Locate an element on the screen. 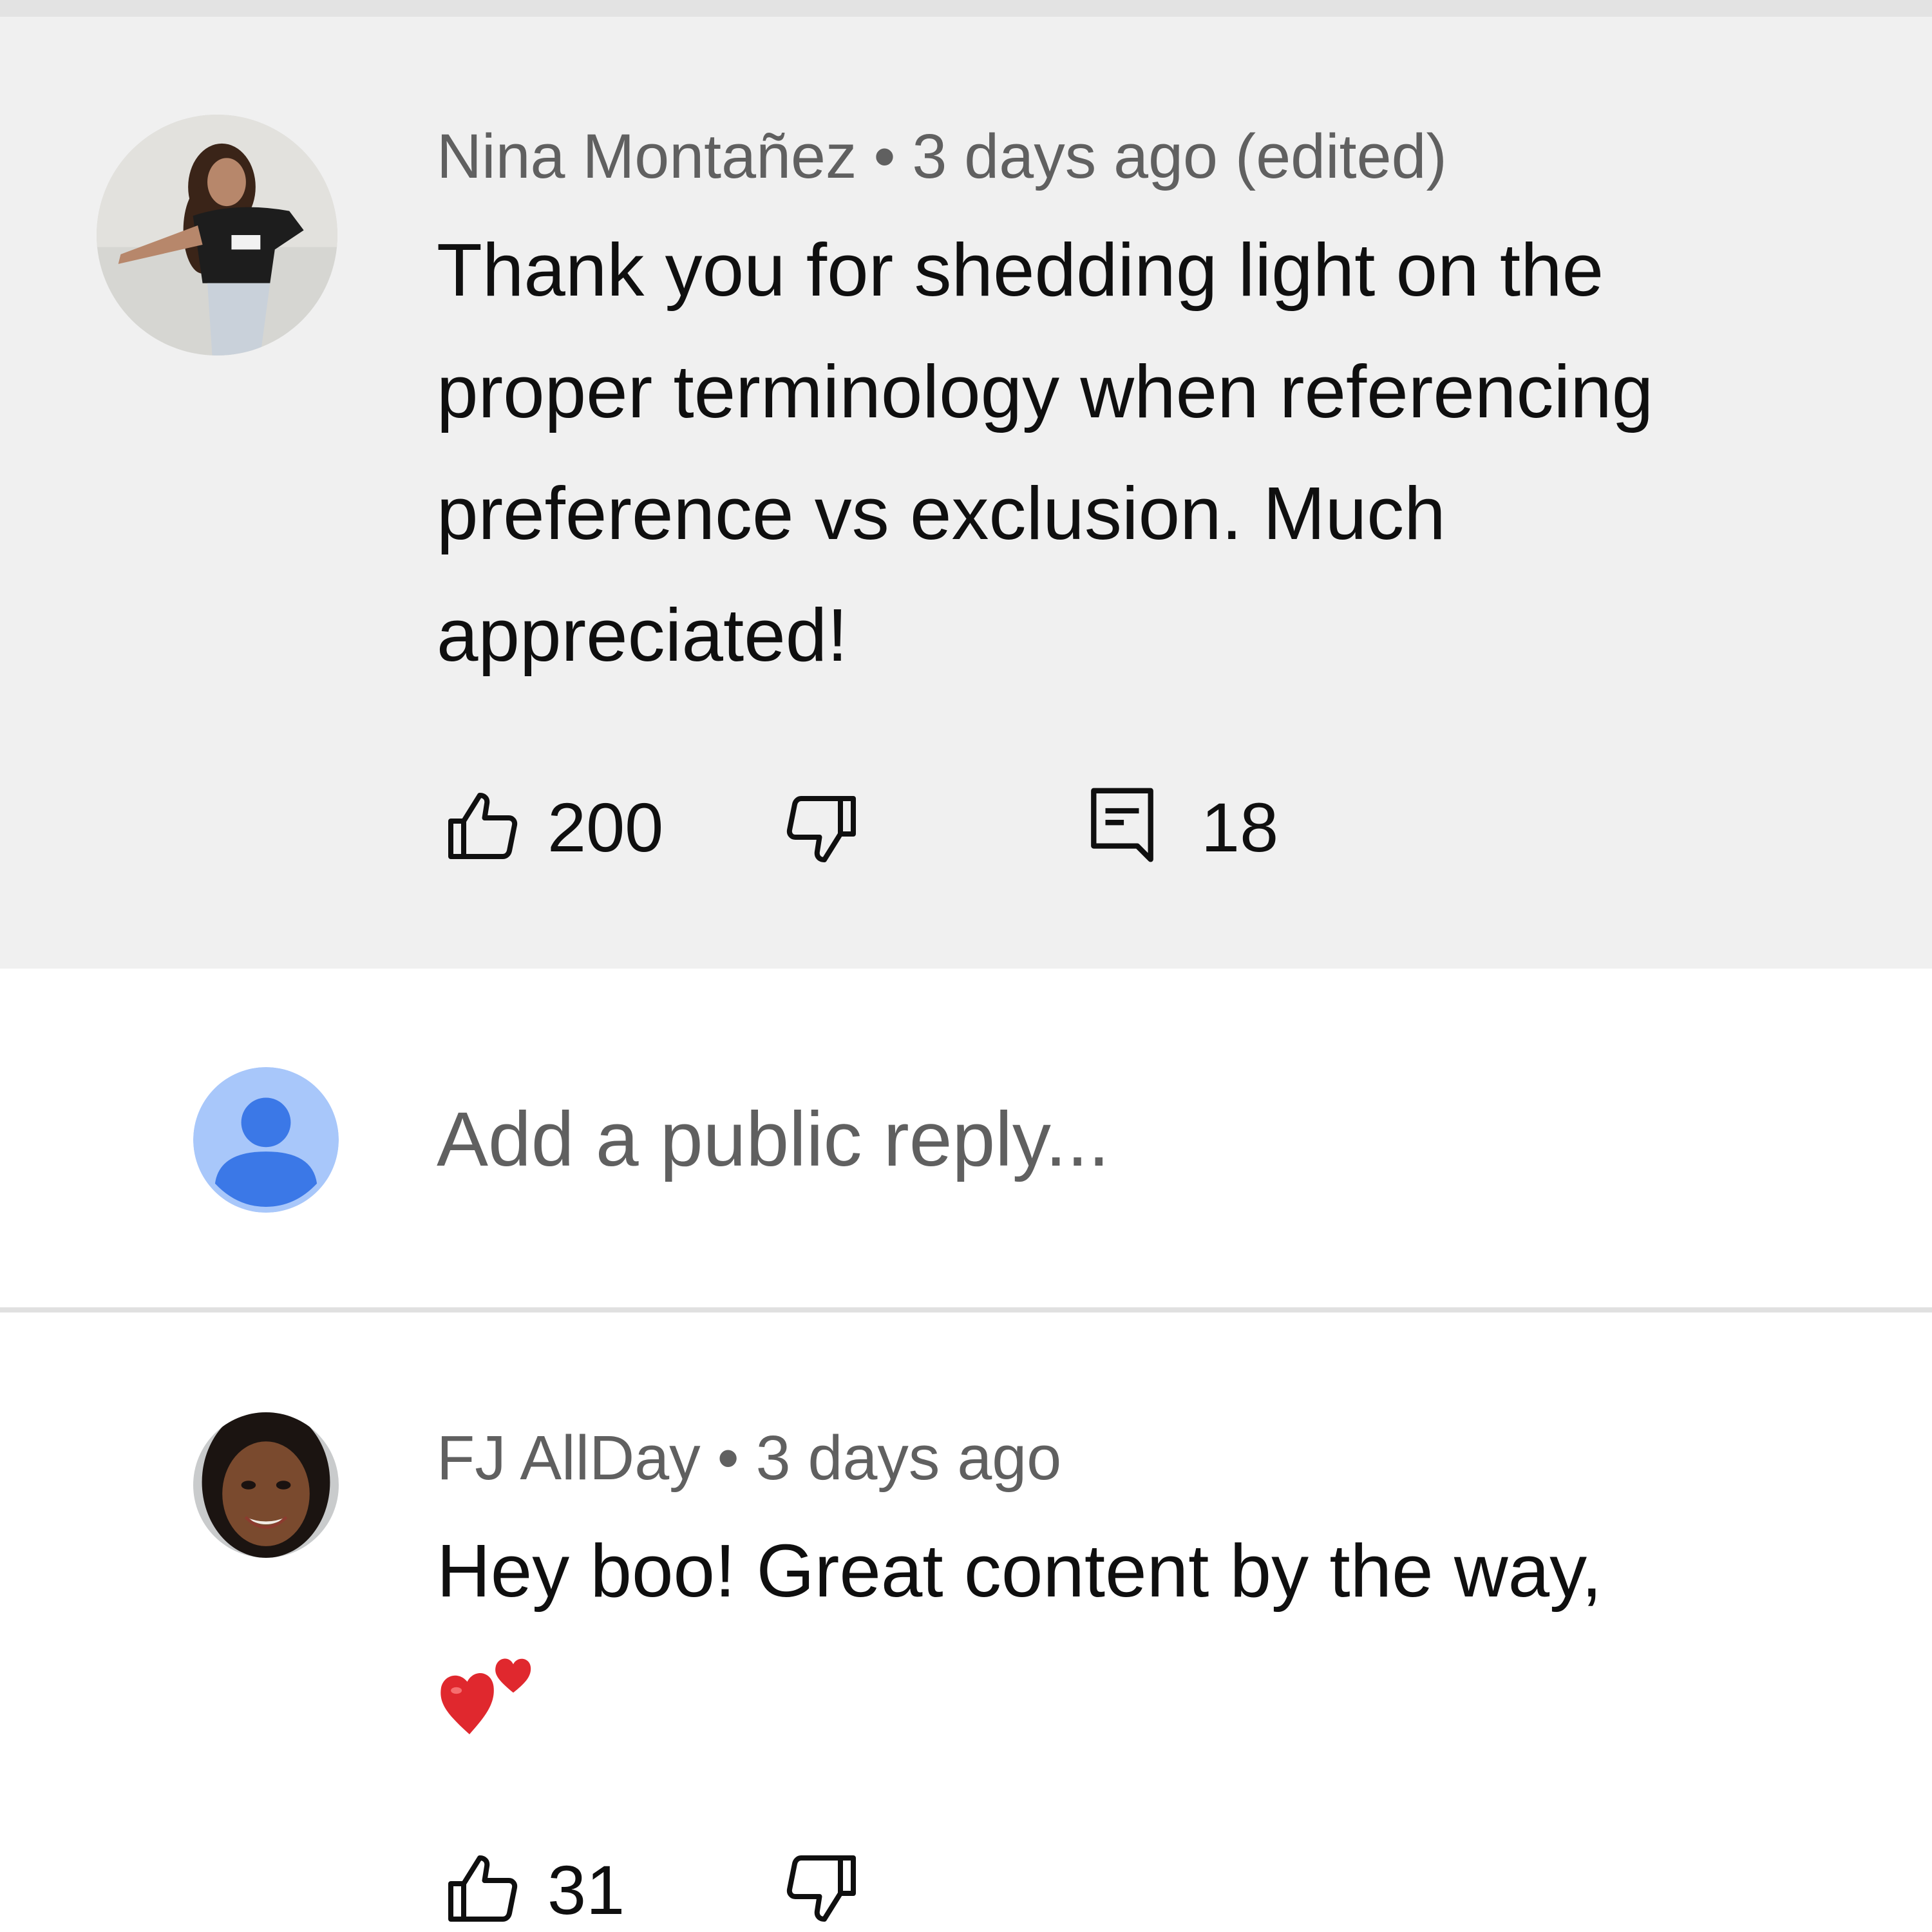 Image resolution: width=1932 pixels, height=1932 pixels. two-hearts-emoji is located at coordinates (485, 1696).